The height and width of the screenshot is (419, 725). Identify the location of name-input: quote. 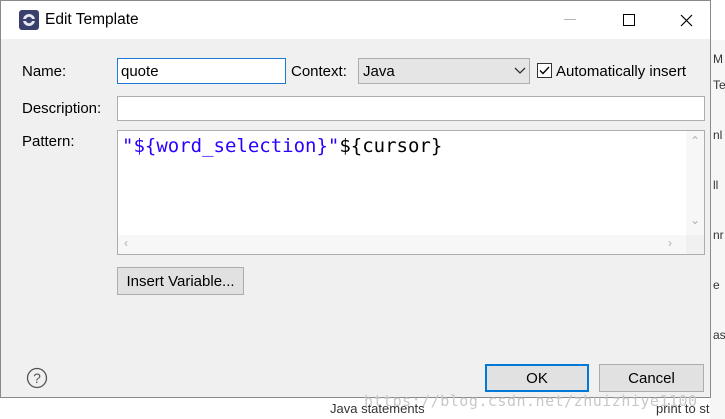
(201, 71).